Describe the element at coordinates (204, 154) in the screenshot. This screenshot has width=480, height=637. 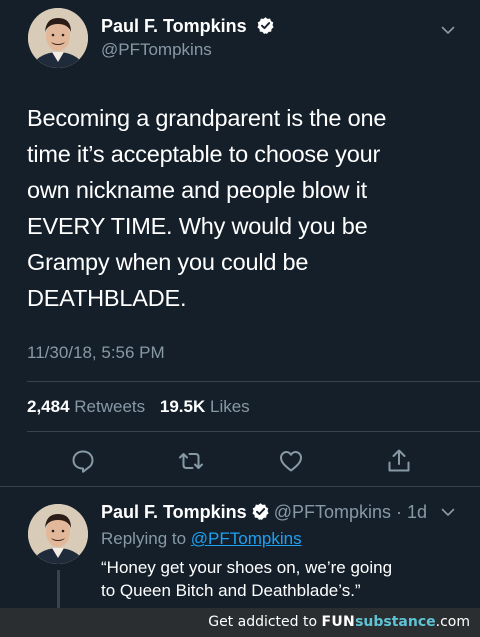
I see `tweet-text-line: time it’s acceptable to choose your` at that location.